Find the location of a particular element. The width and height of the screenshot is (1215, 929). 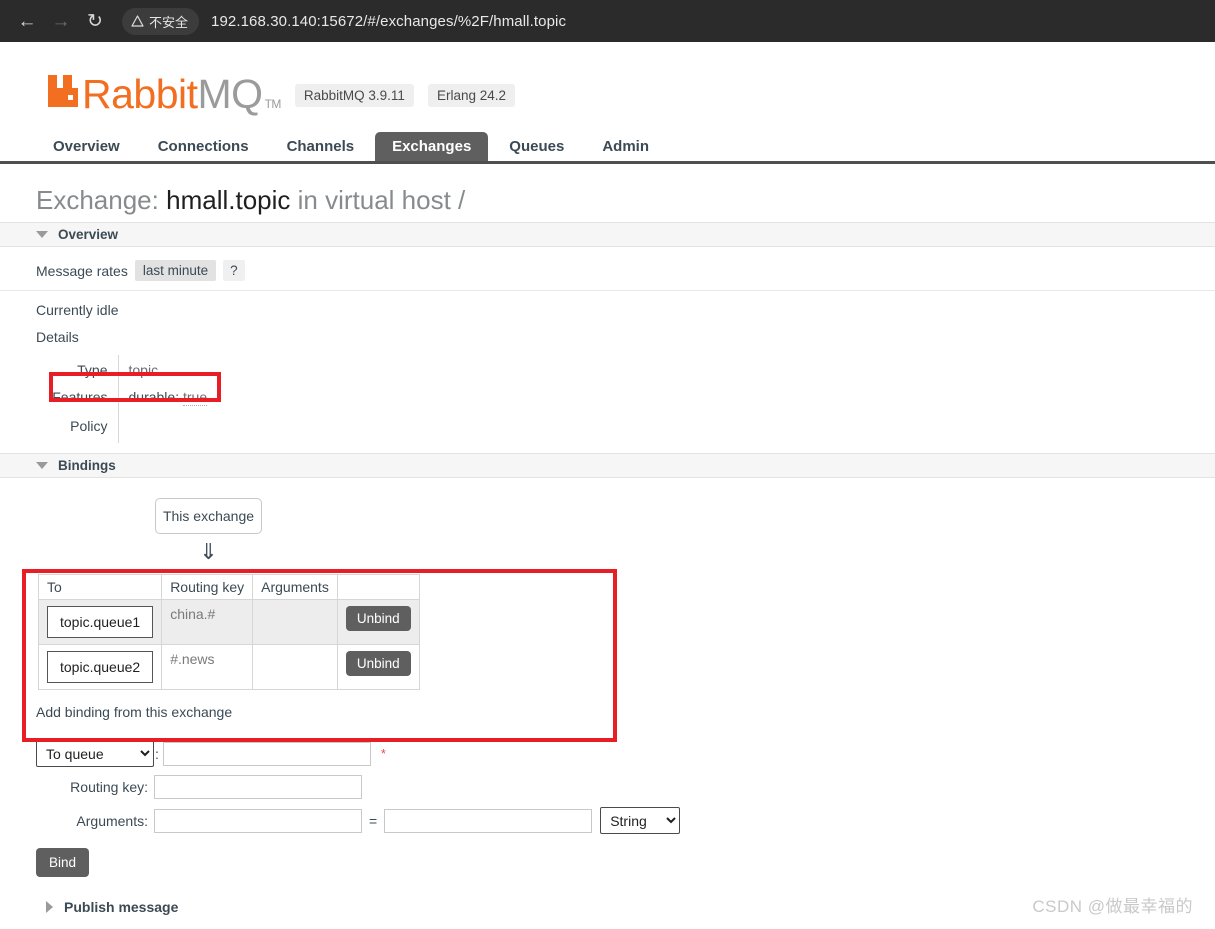

table-row: topic.queue1 china.# Unbind is located at coordinates (228, 622).